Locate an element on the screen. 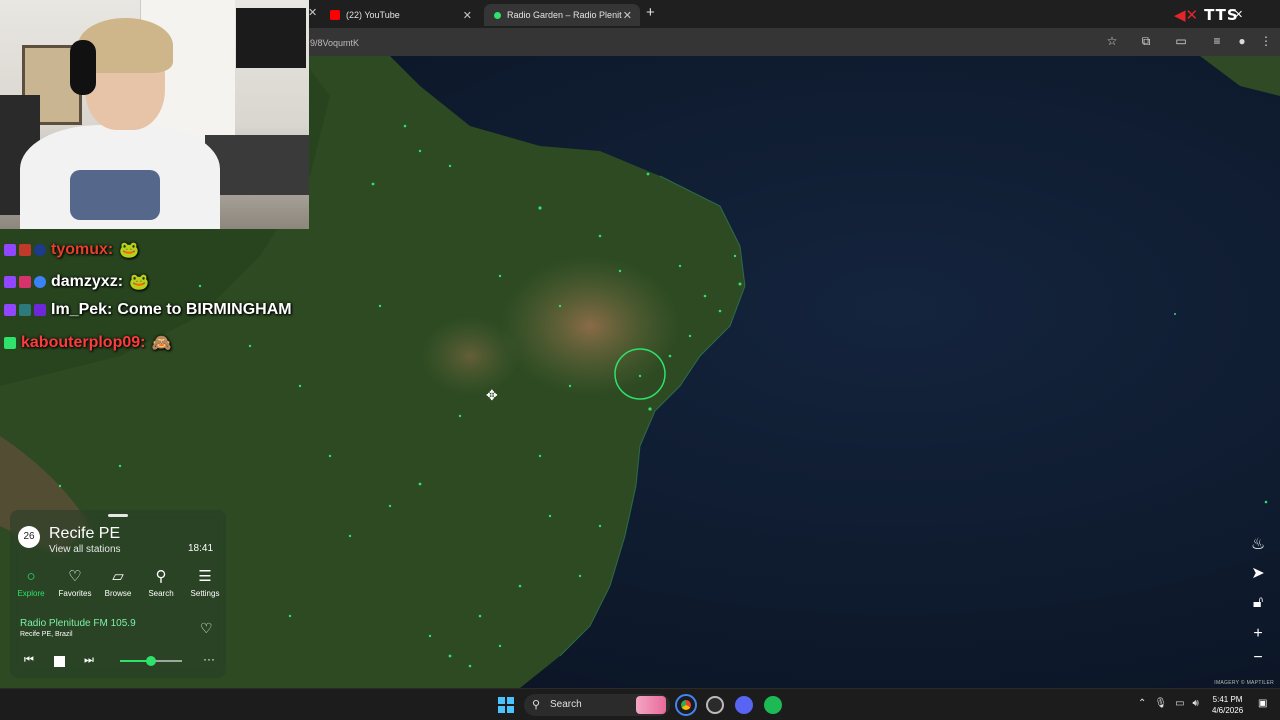 The image size is (1280, 720). notification-icon: ▣ is located at coordinates (1262, 703).